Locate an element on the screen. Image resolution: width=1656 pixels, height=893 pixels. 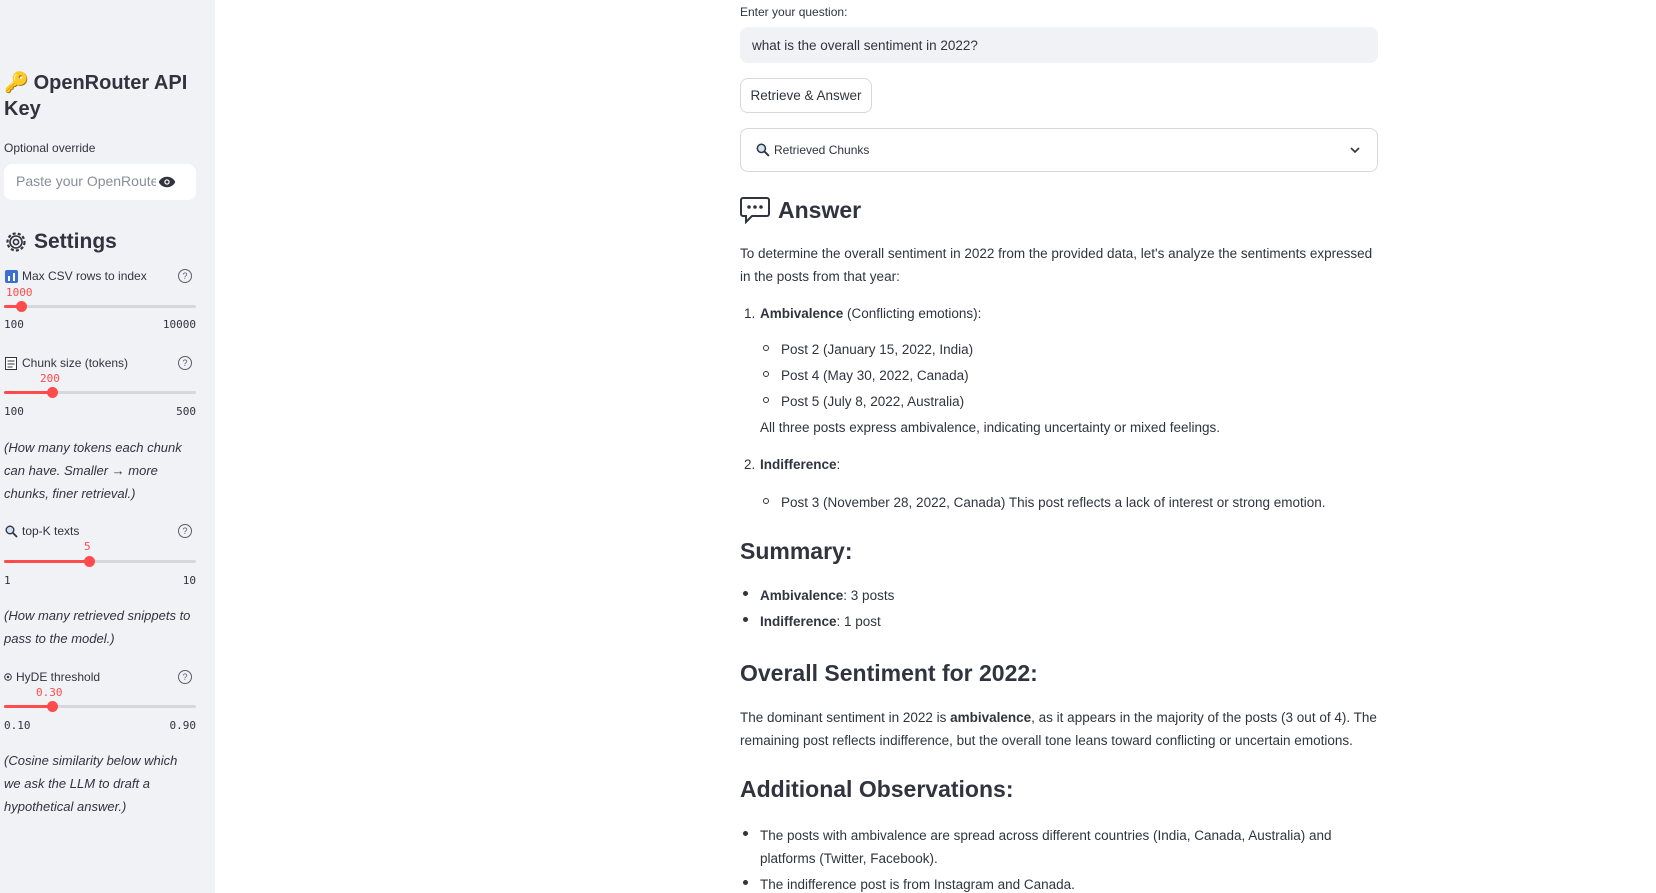
gear-icon is located at coordinates (16, 242).